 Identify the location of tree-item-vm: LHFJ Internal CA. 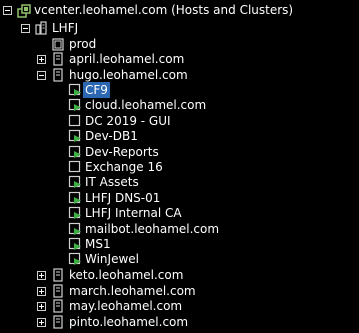
(133, 213).